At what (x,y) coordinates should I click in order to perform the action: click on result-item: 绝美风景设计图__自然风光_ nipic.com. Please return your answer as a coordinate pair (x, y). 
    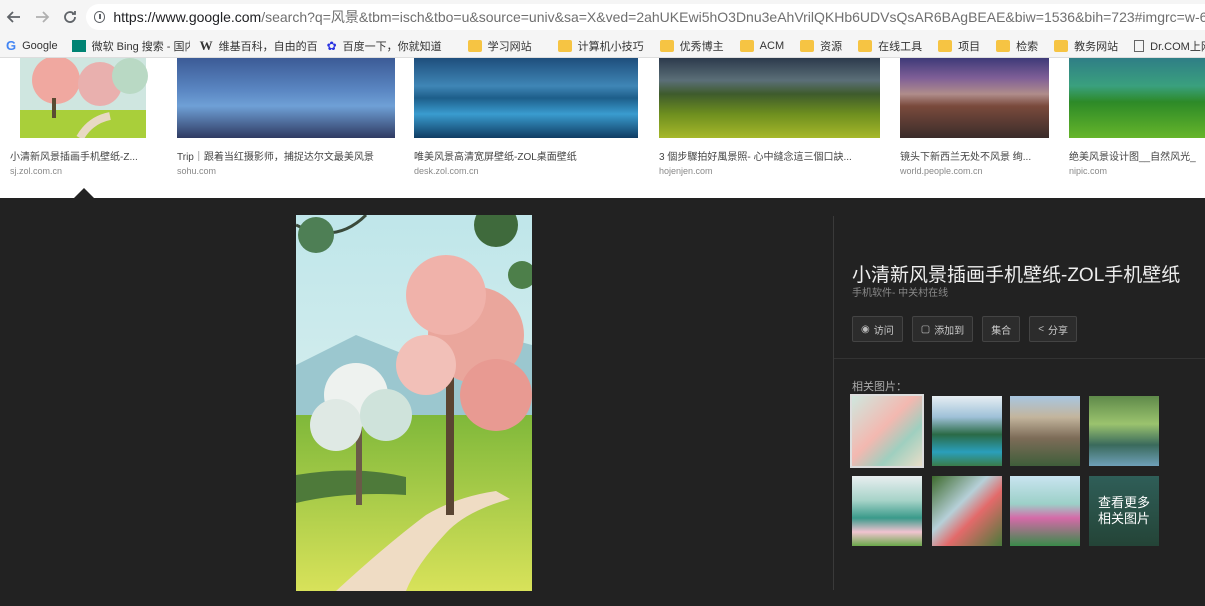
    Looking at the image, I should click on (1137, 117).